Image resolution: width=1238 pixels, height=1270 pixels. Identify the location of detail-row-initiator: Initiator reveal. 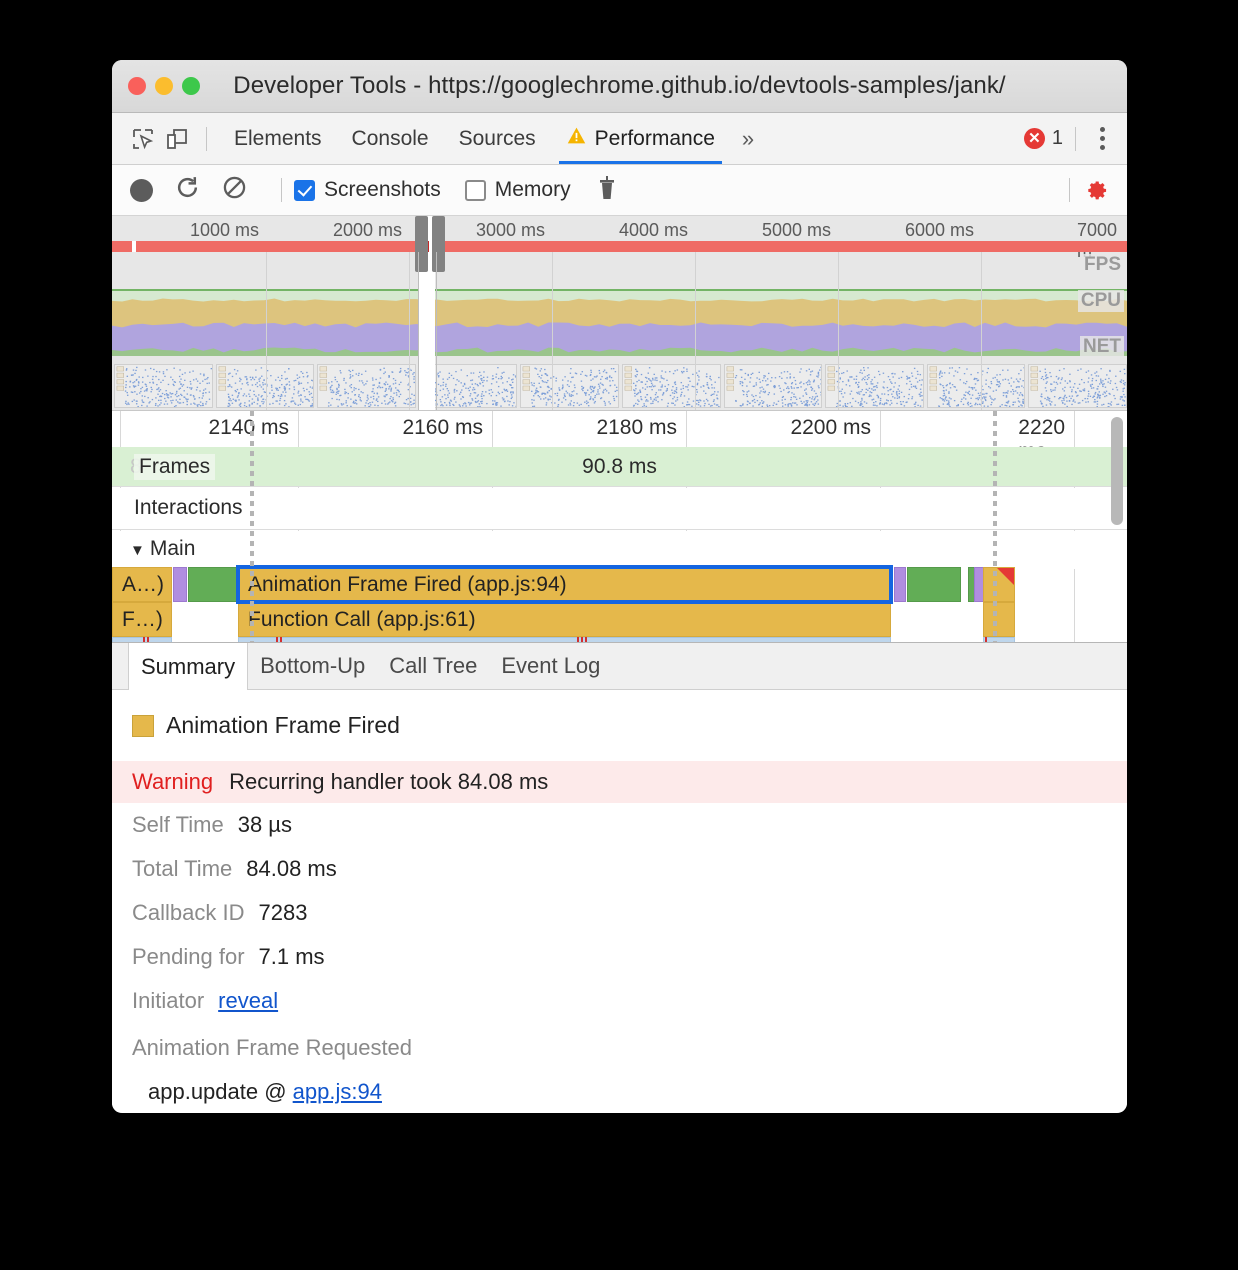
(629, 1001).